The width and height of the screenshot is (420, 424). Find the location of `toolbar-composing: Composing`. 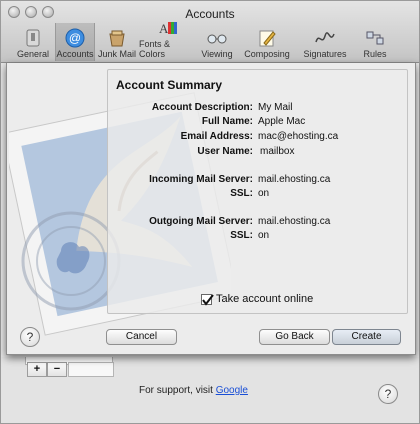

toolbar-composing: Composing is located at coordinates (267, 42).